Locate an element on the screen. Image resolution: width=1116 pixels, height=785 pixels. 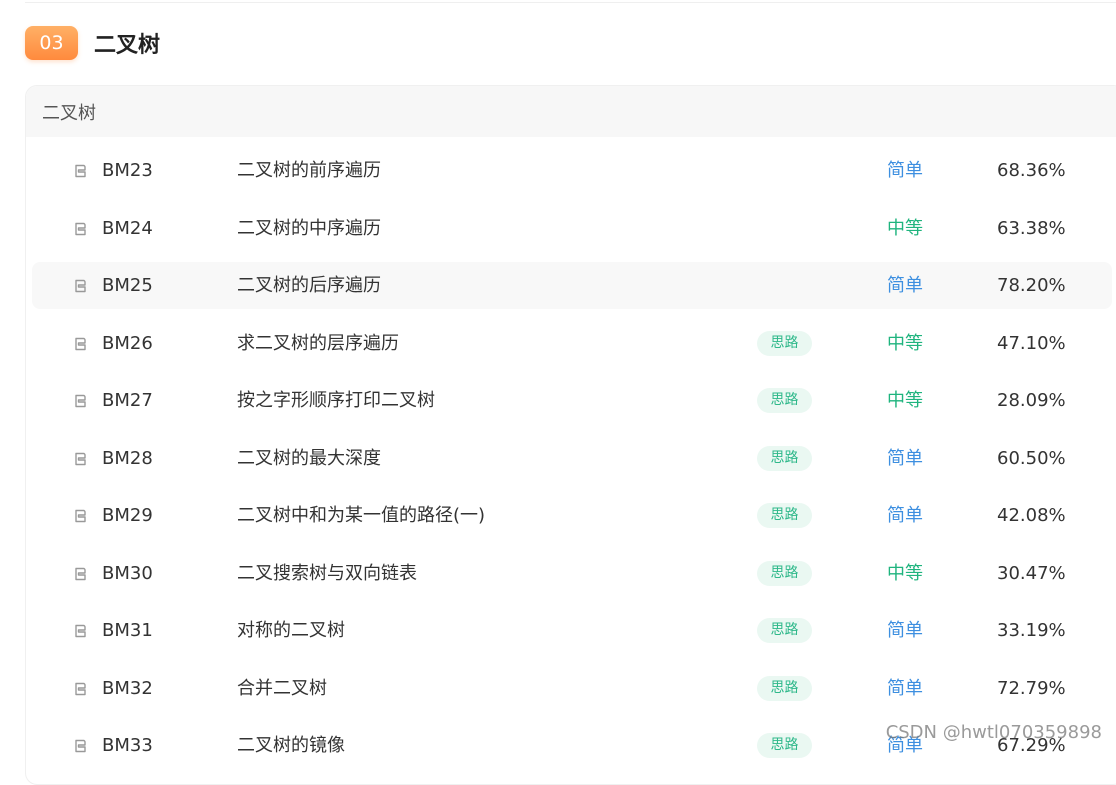
section-number-badge: 03 is located at coordinates (51, 43).